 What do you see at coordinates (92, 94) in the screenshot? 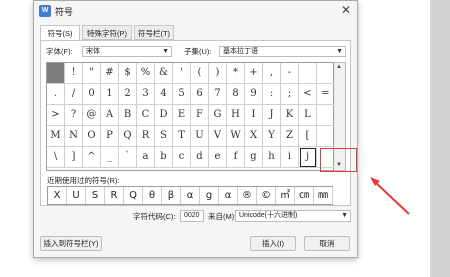
I see `symbol-cell: 0` at bounding box center [92, 94].